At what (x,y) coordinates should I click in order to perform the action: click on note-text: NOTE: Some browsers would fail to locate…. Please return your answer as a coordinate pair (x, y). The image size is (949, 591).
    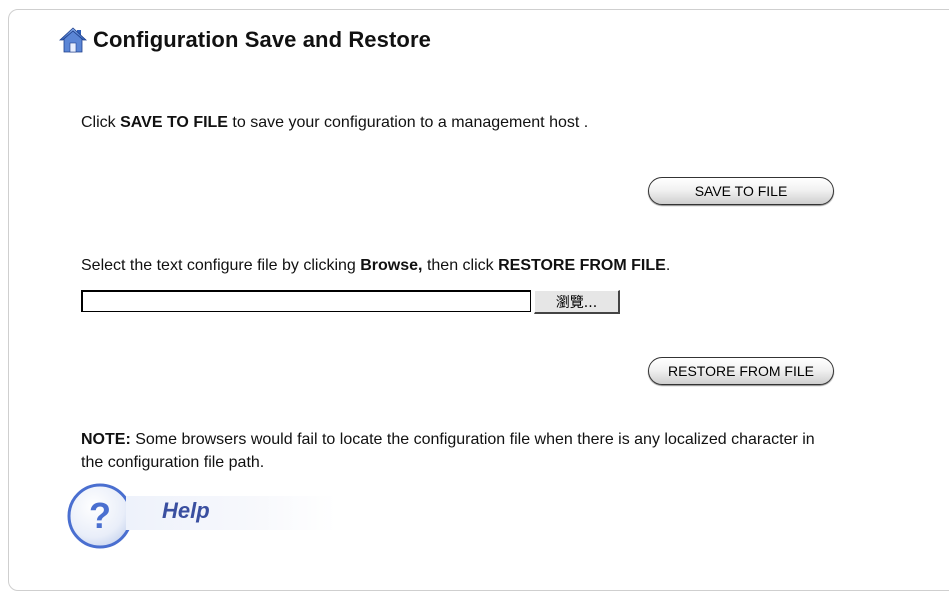
    Looking at the image, I should click on (448, 451).